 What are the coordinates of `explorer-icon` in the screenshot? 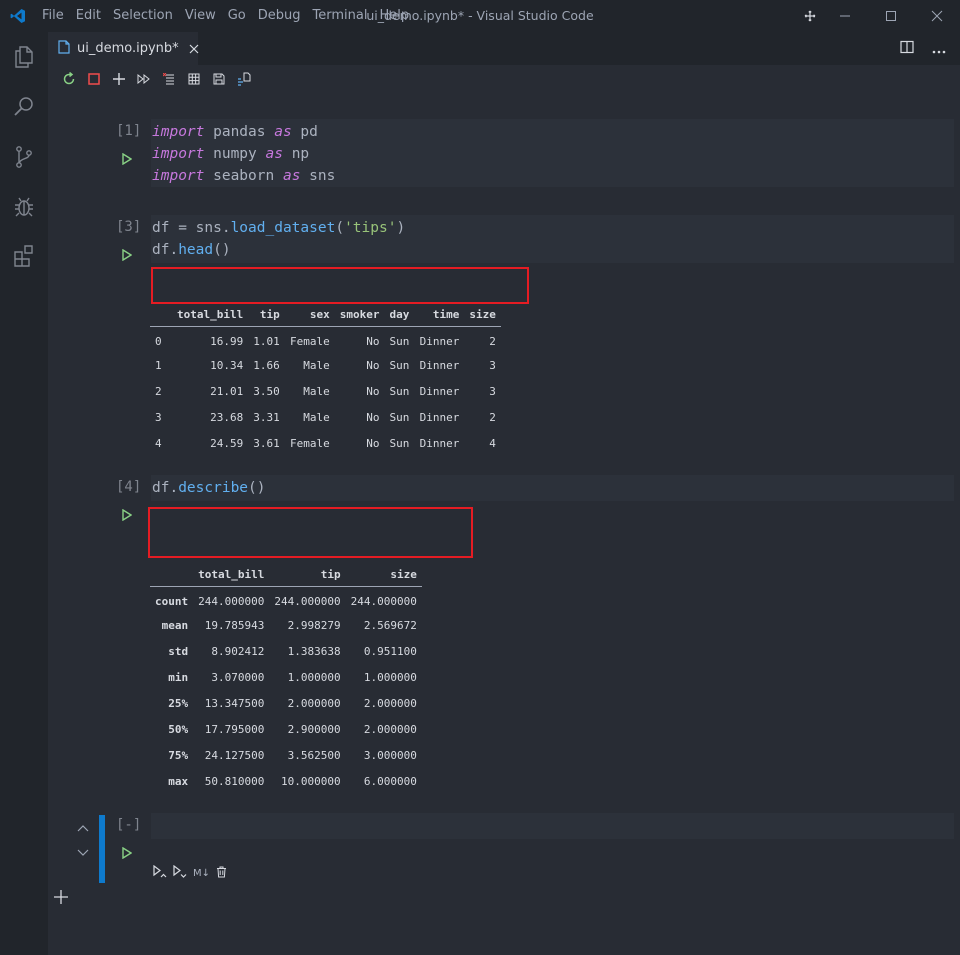 It's located at (24, 57).